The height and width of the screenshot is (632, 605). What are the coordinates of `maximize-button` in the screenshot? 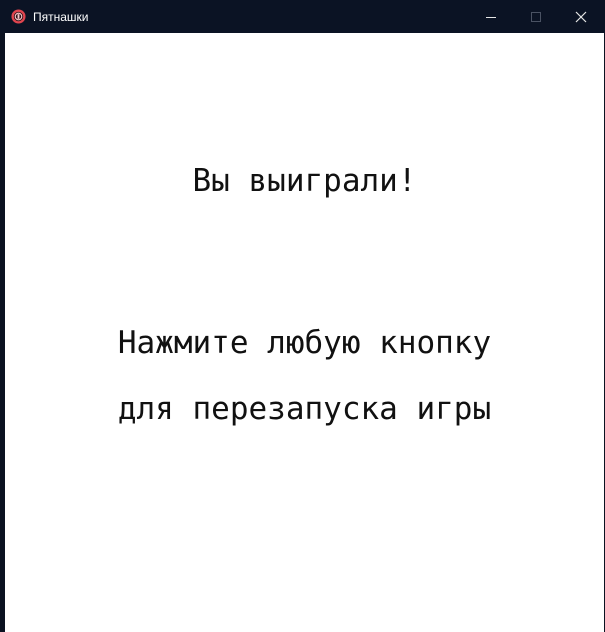 It's located at (535, 16).